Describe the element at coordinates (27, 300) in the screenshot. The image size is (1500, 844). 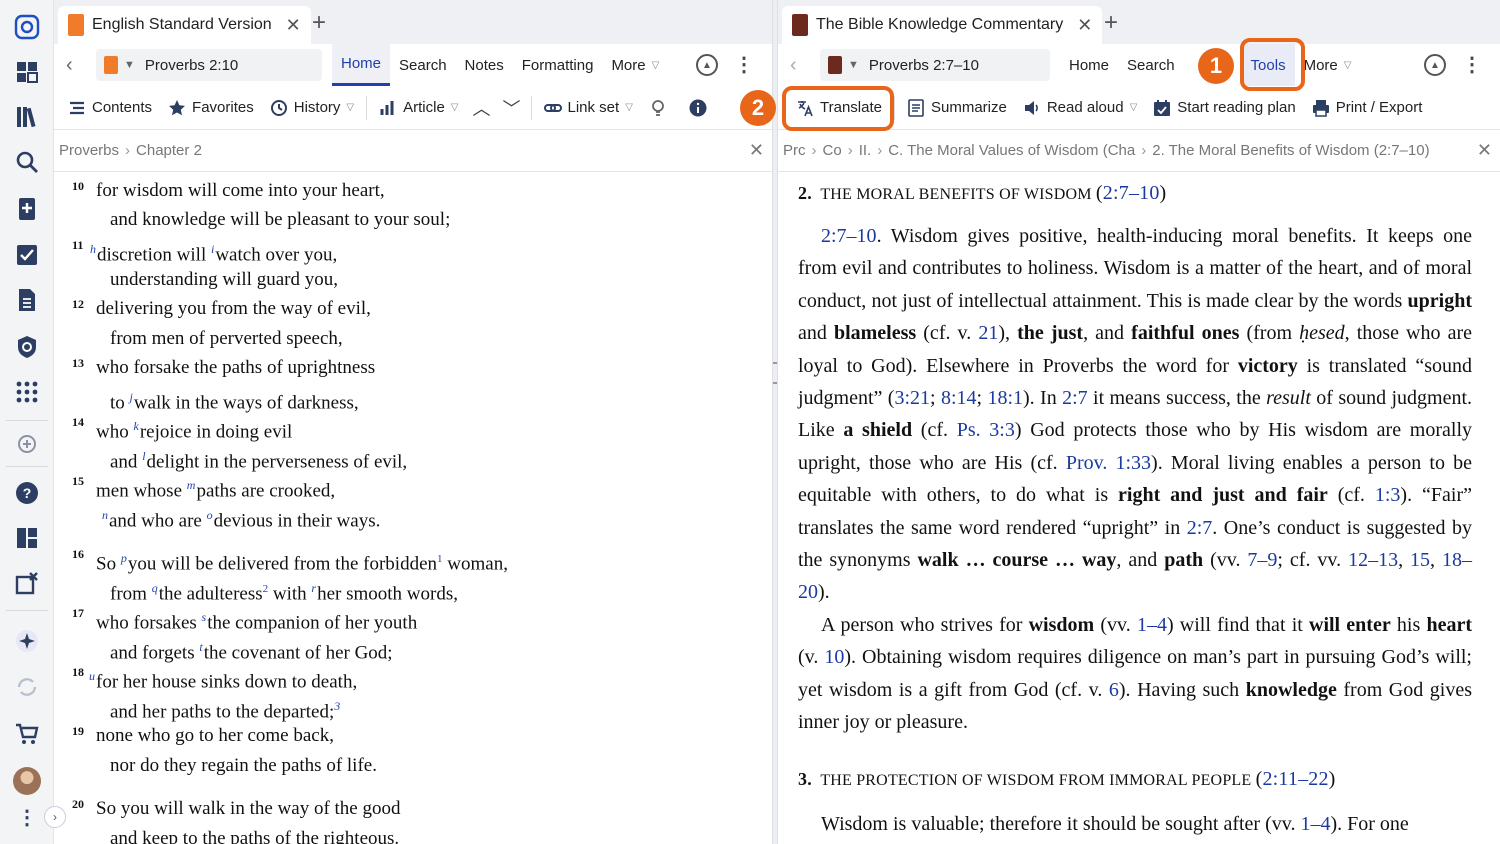
I see `document-icon` at that location.